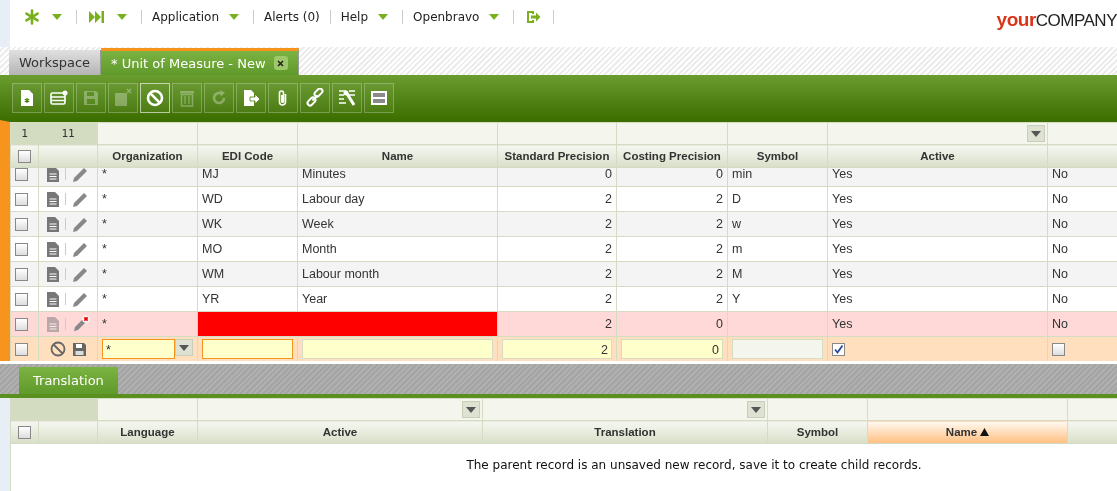  I want to click on table-cell: No, so click(1082, 177).